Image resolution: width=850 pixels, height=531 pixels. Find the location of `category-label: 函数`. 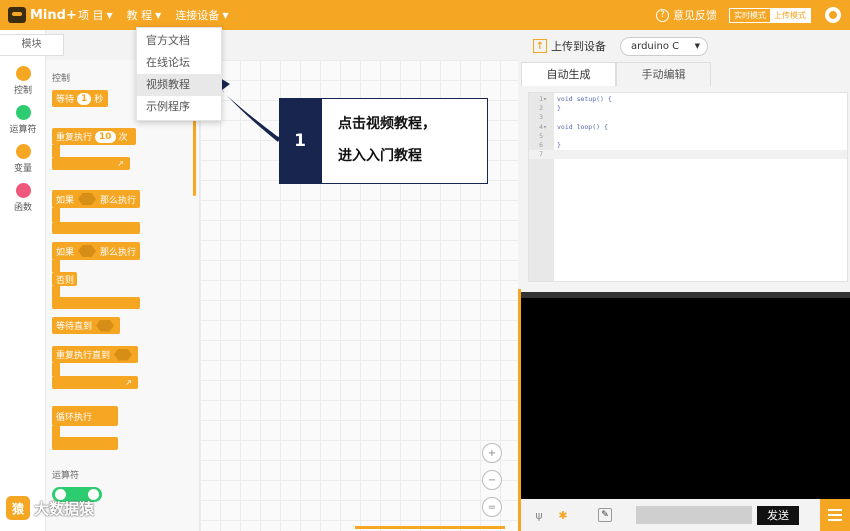

category-label: 函数 is located at coordinates (22, 208).